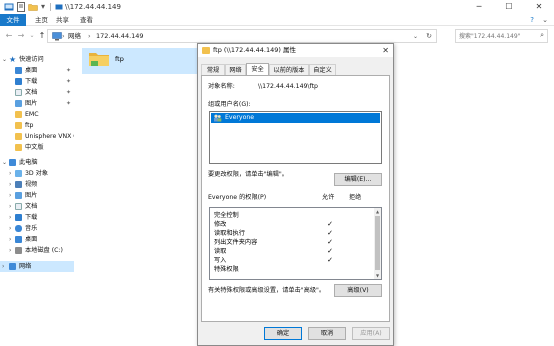 The height and width of the screenshot is (346, 554). What do you see at coordinates (292, 233) in the screenshot?
I see `permission-row: 读取和执行 ✓` at bounding box center [292, 233].